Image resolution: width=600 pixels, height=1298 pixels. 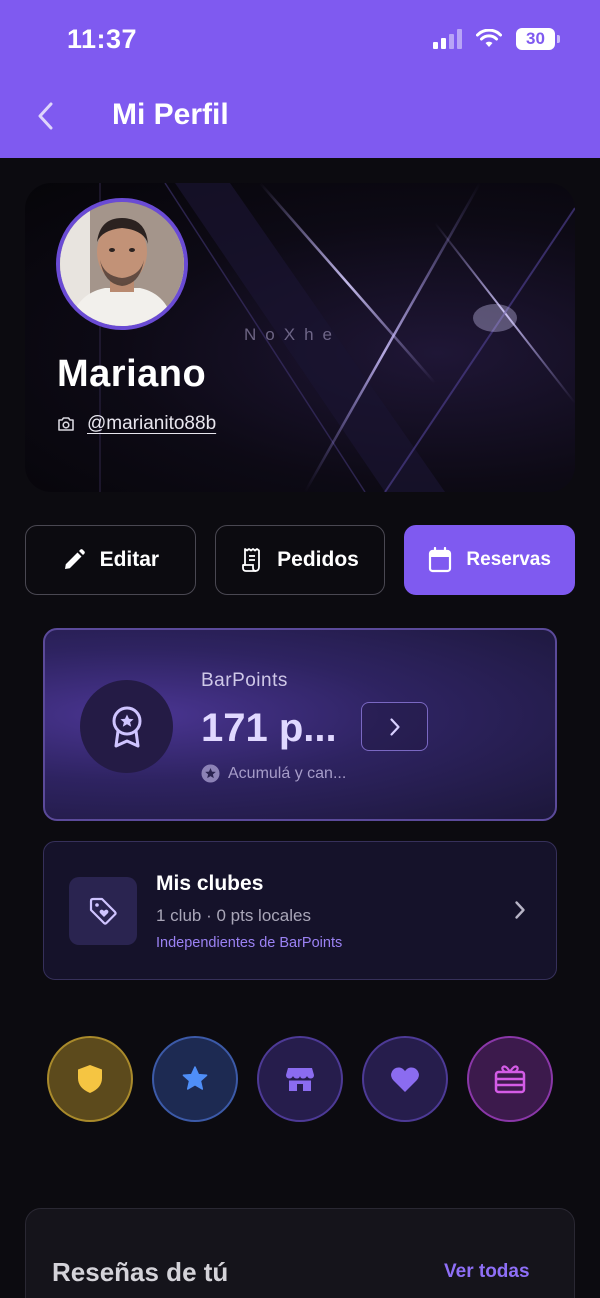 What do you see at coordinates (249, 943) in the screenshot?
I see `my-clubs-link: Independientes de BarPoints` at bounding box center [249, 943].